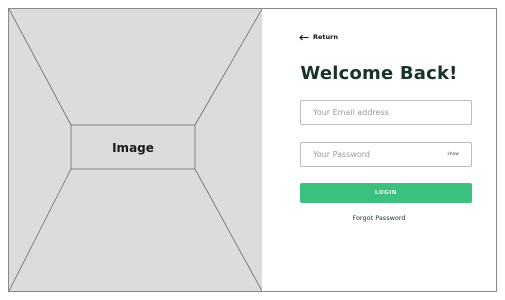 The image size is (505, 300). Describe the element at coordinates (304, 37) in the screenshot. I see `back-arrow-icon` at that location.